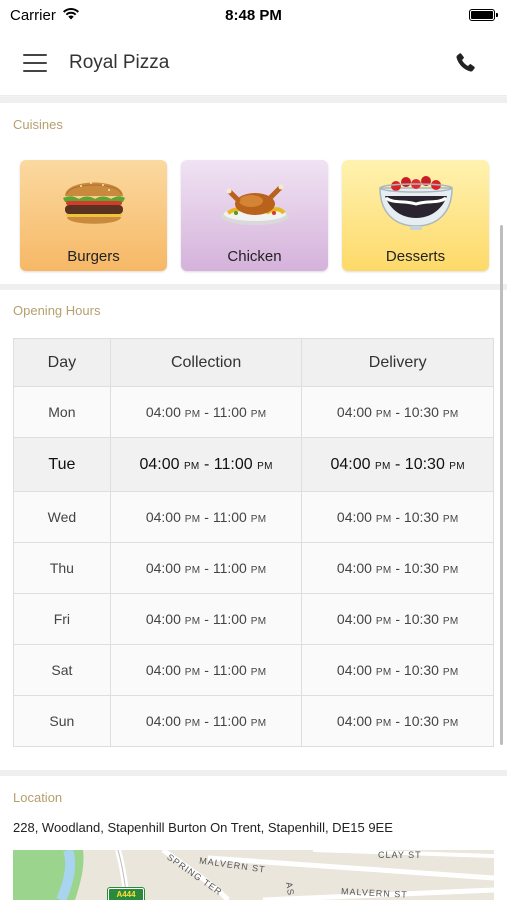  What do you see at coordinates (93, 203) in the screenshot?
I see `burger-icon` at bounding box center [93, 203].